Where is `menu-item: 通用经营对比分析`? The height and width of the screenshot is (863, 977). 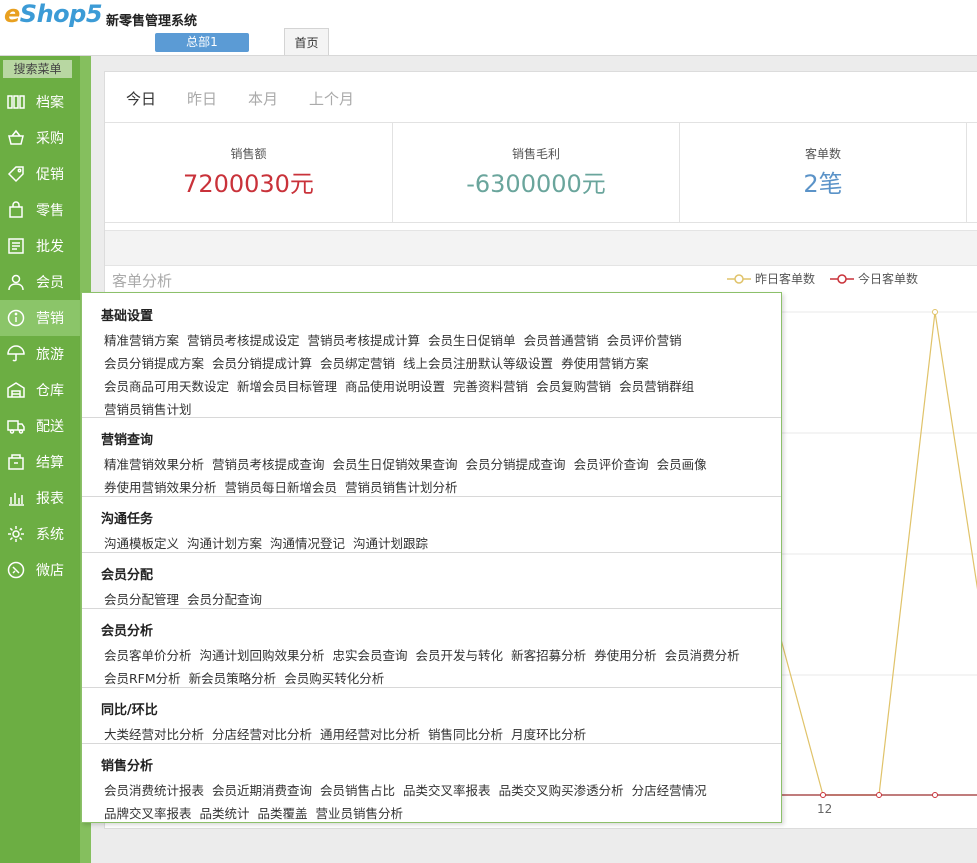 menu-item: 通用经营对比分析 is located at coordinates (370, 734).